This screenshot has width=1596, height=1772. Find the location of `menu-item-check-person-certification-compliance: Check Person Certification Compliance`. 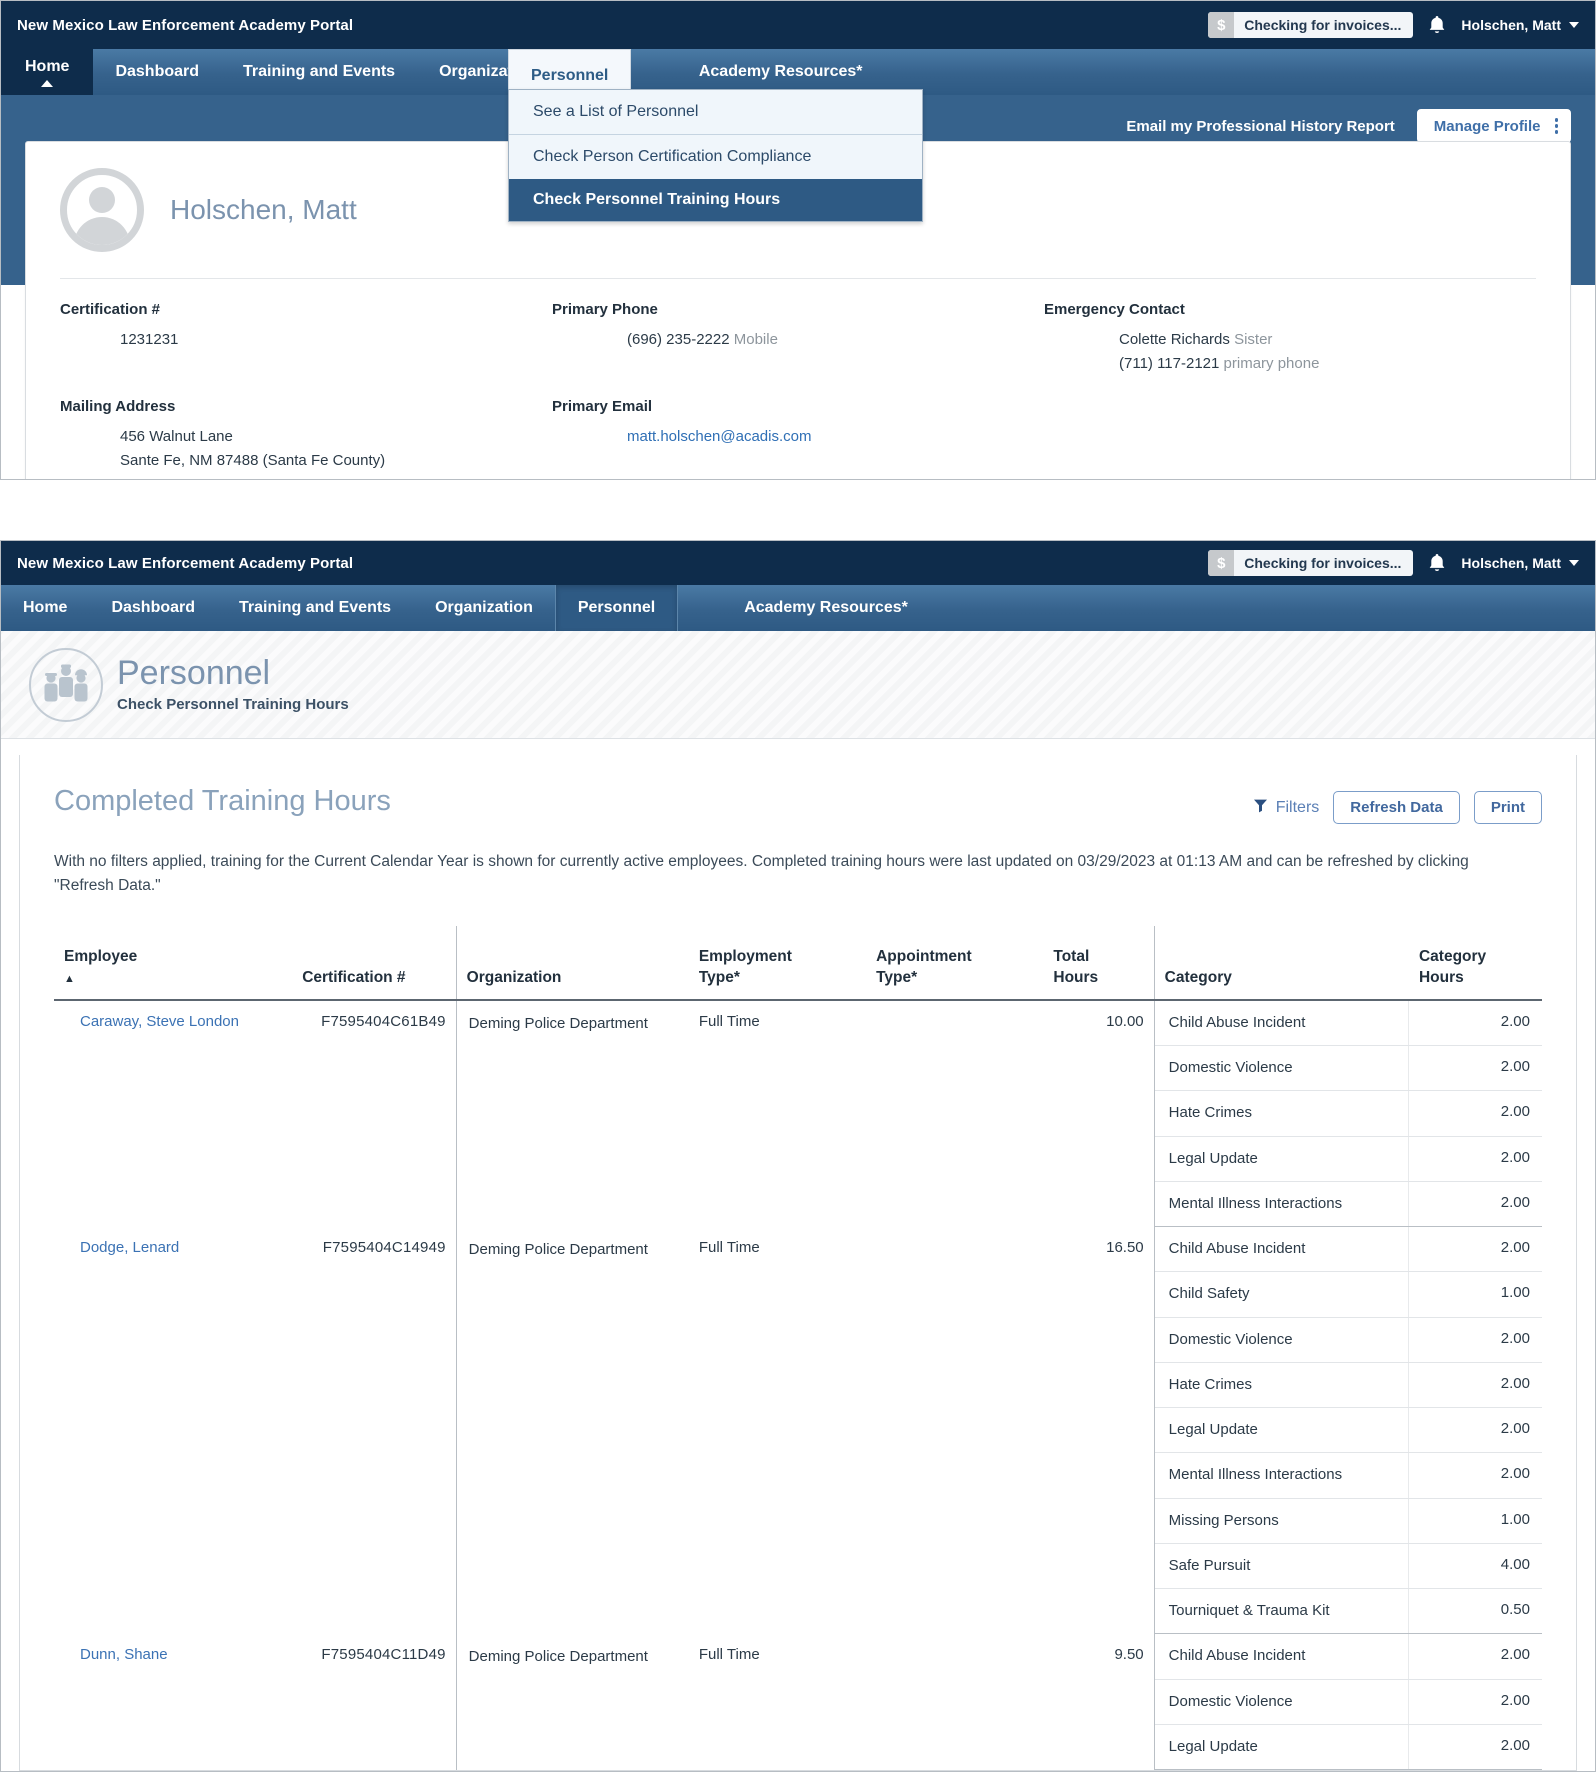

menu-item-check-person-certification-compliance: Check Person Certification Compliance is located at coordinates (715, 157).